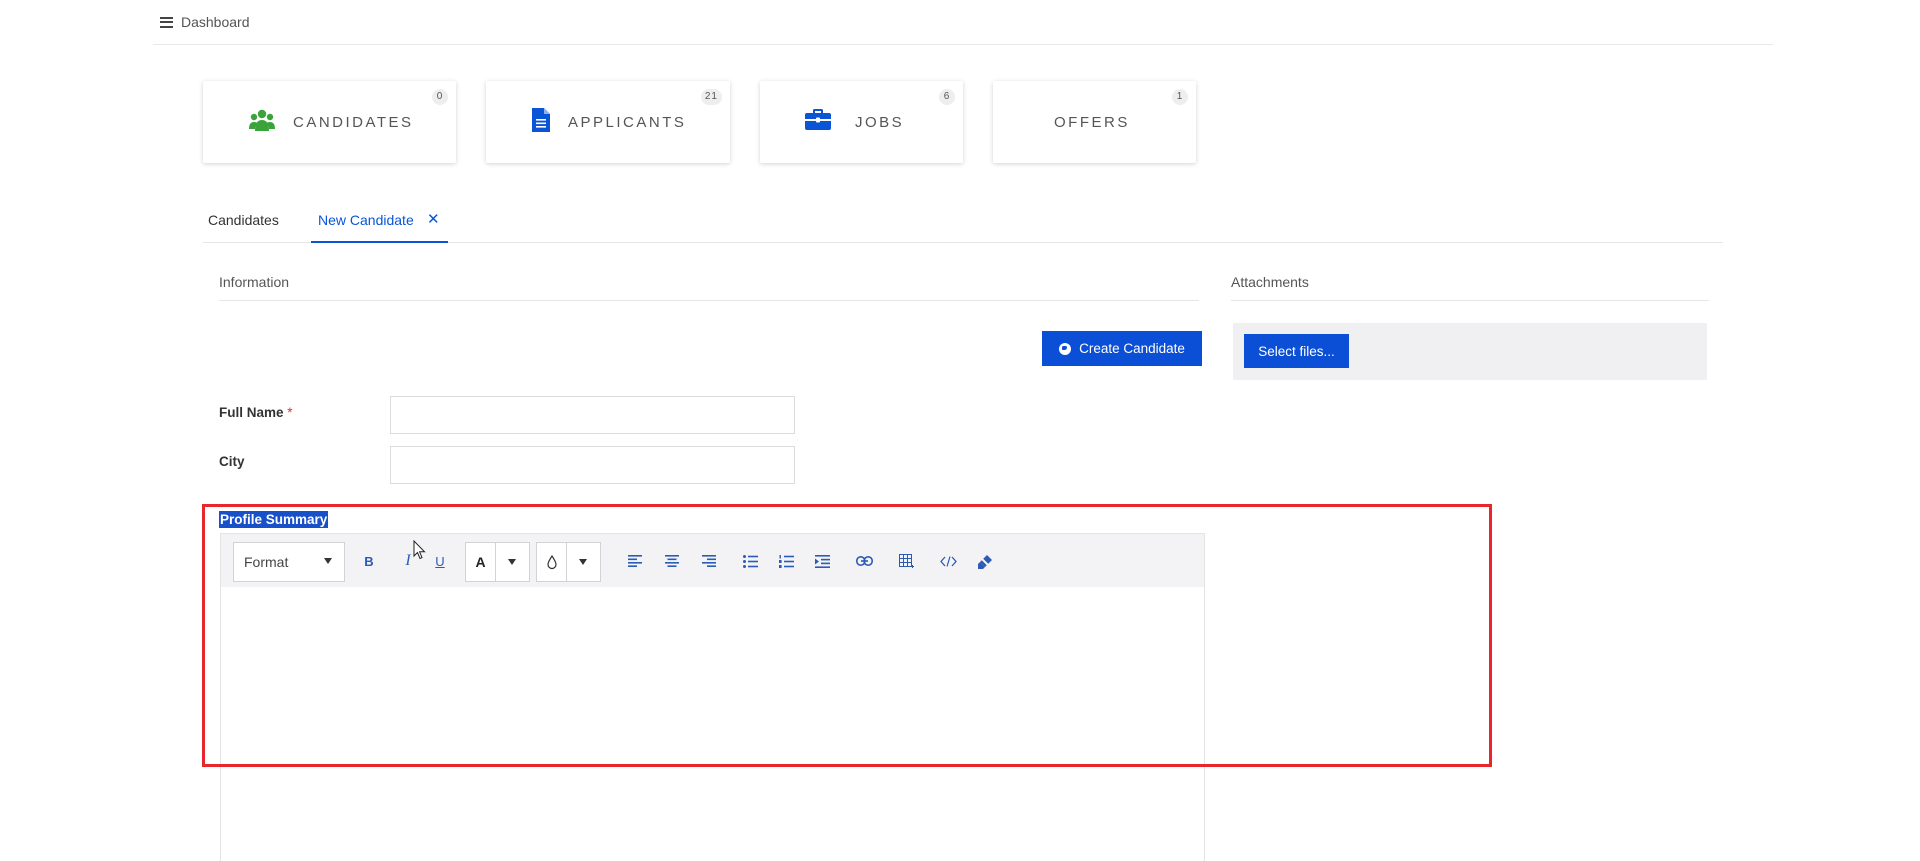  I want to click on tab-new-candidate: New Candidate ✕, so click(379, 221).